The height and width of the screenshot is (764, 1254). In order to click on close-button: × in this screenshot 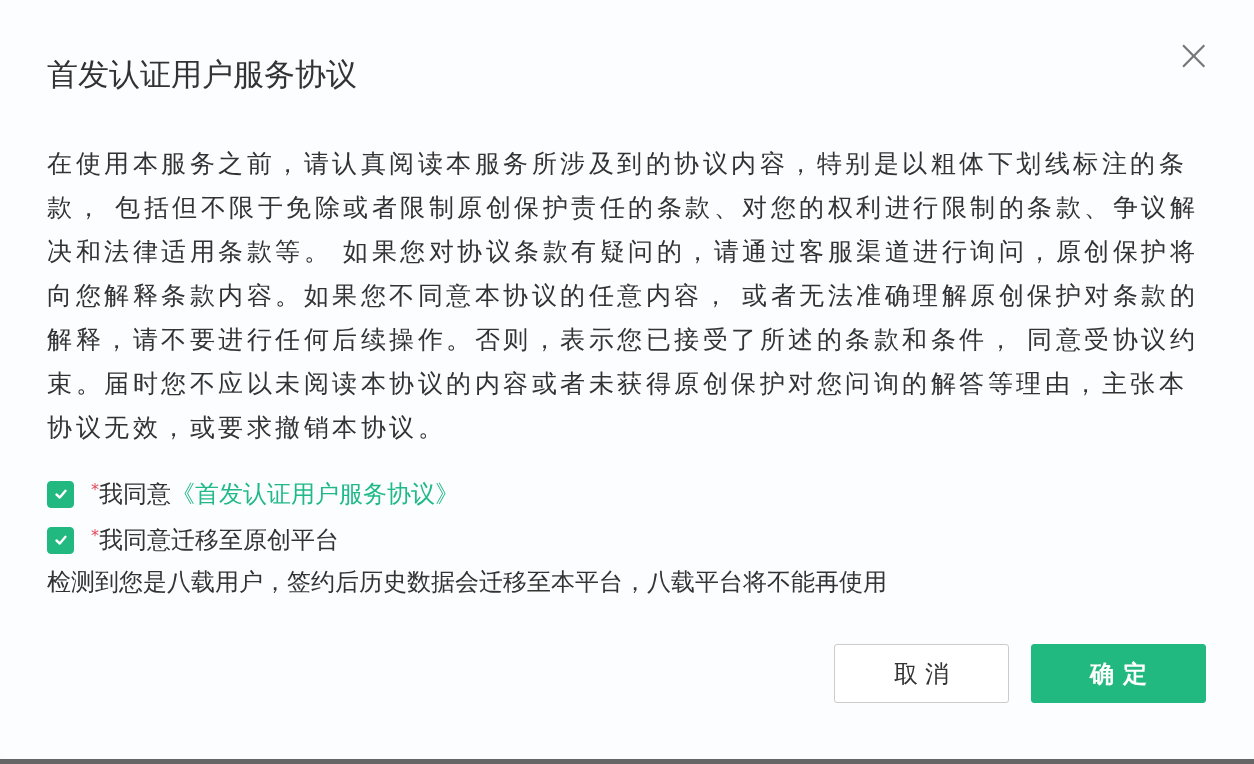, I will do `click(1193, 55)`.